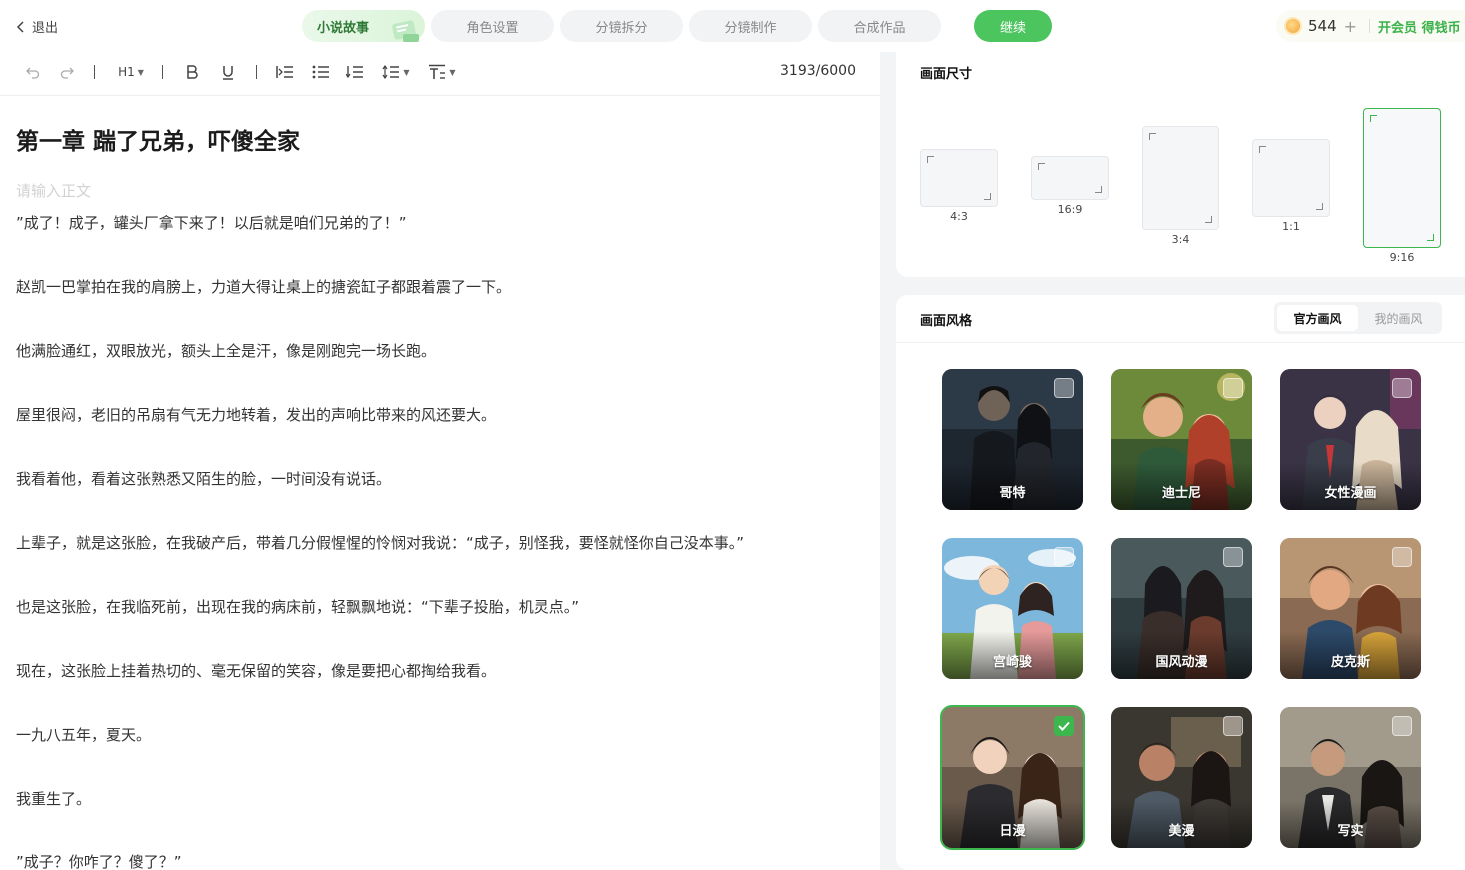  I want to click on tab-my-styles: 我的画风, so click(1398, 318).